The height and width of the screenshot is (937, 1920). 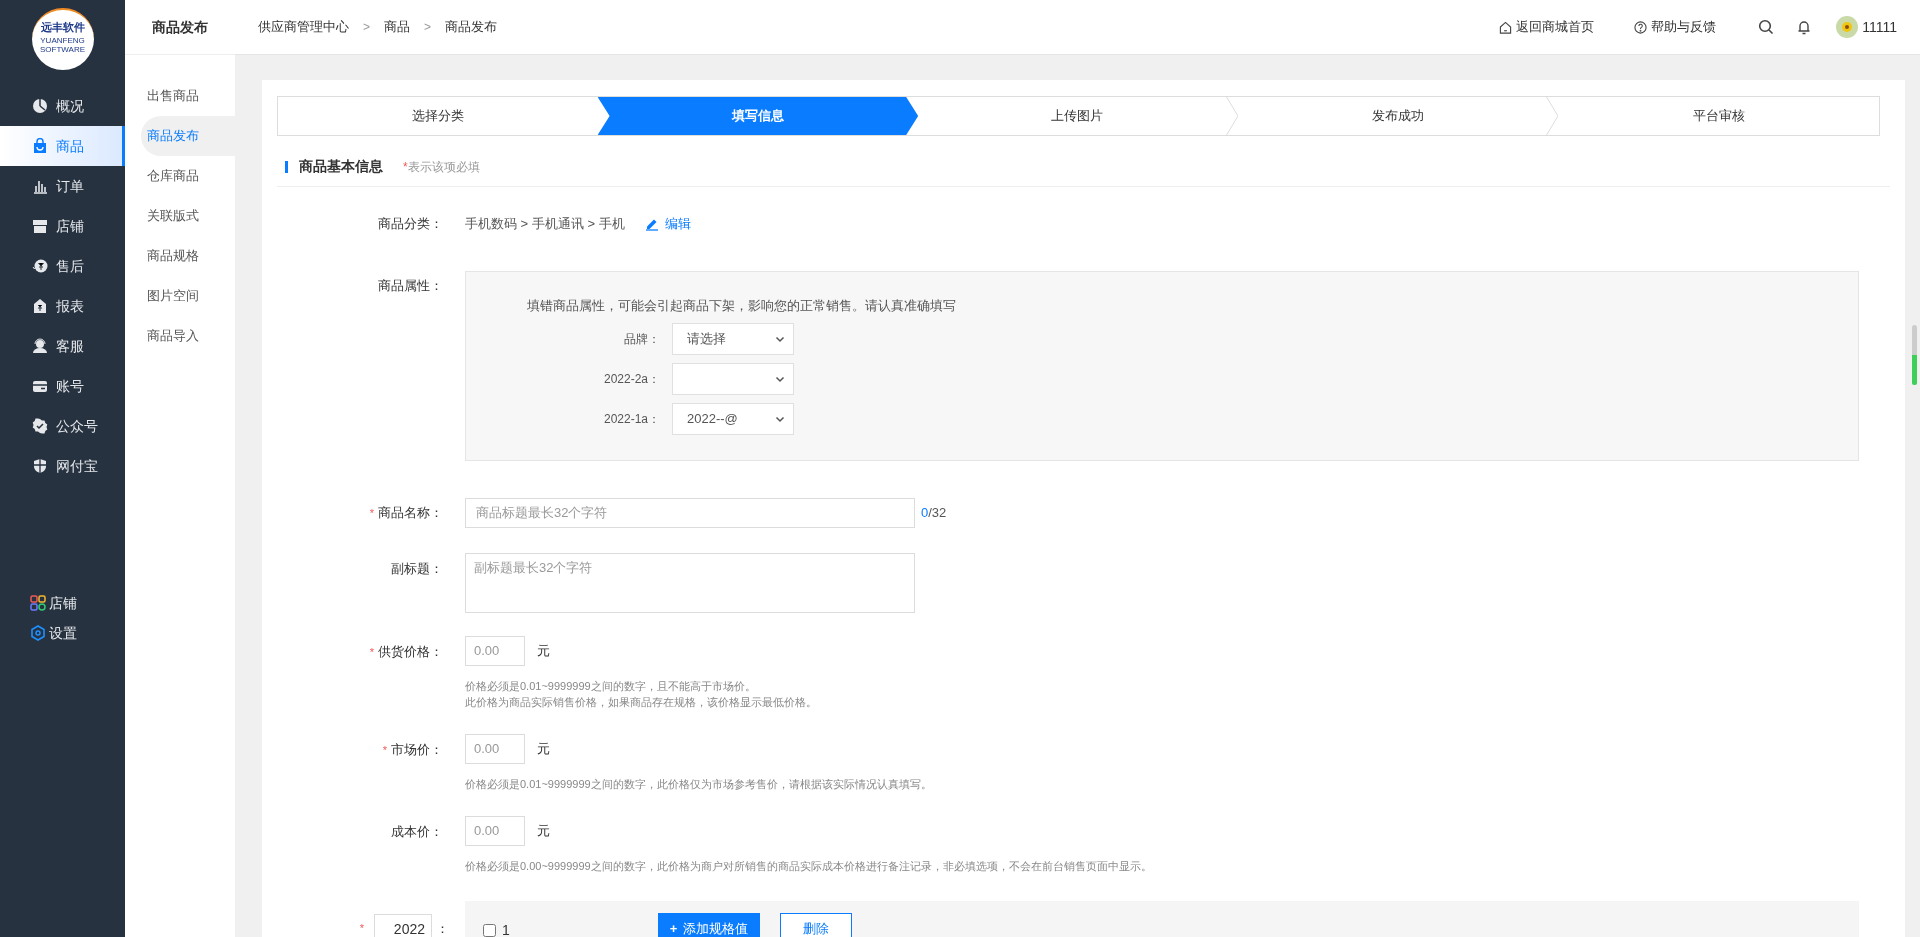 What do you see at coordinates (438, 116) in the screenshot?
I see `step: 选择分类` at bounding box center [438, 116].